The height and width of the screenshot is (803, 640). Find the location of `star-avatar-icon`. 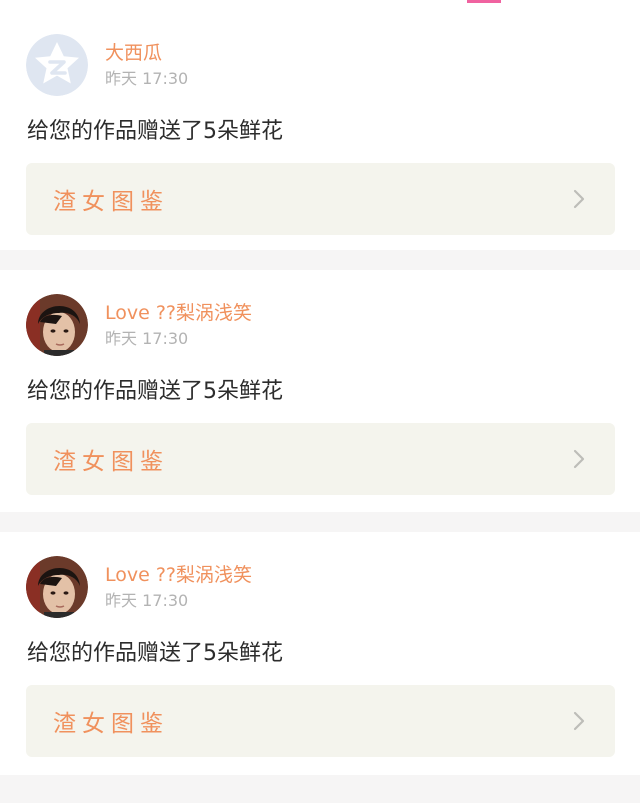

star-avatar-icon is located at coordinates (57, 65).